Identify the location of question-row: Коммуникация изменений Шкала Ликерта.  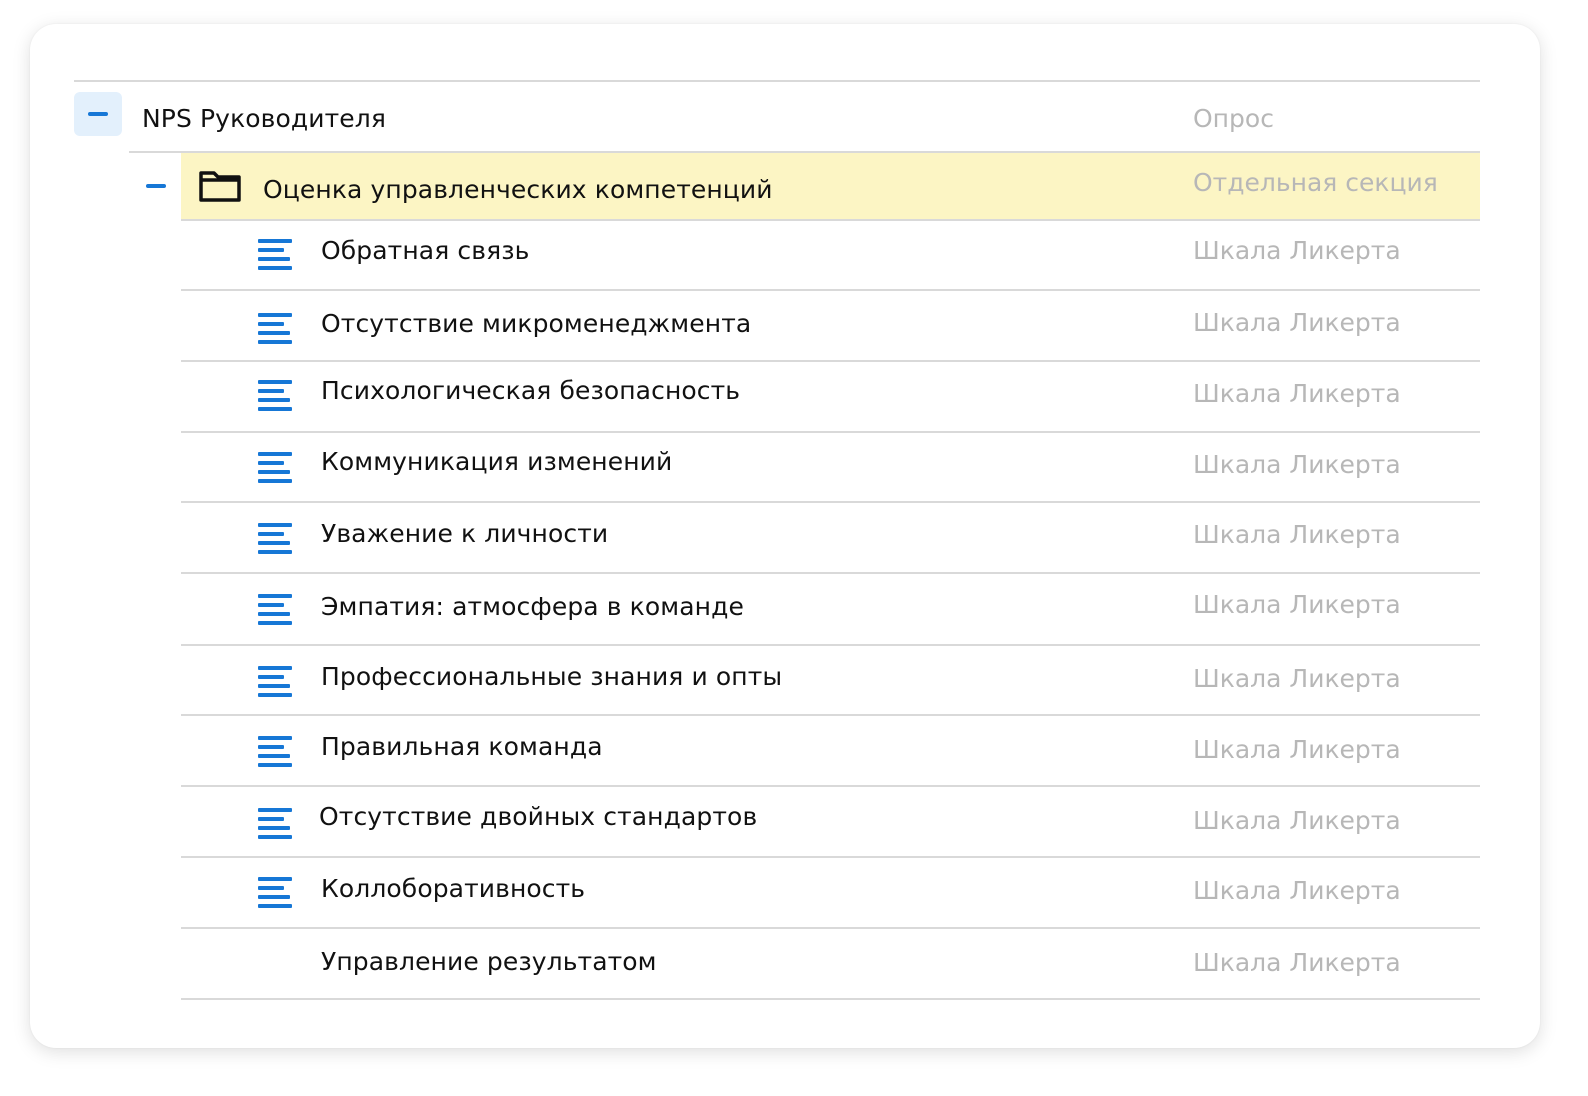
(785, 467).